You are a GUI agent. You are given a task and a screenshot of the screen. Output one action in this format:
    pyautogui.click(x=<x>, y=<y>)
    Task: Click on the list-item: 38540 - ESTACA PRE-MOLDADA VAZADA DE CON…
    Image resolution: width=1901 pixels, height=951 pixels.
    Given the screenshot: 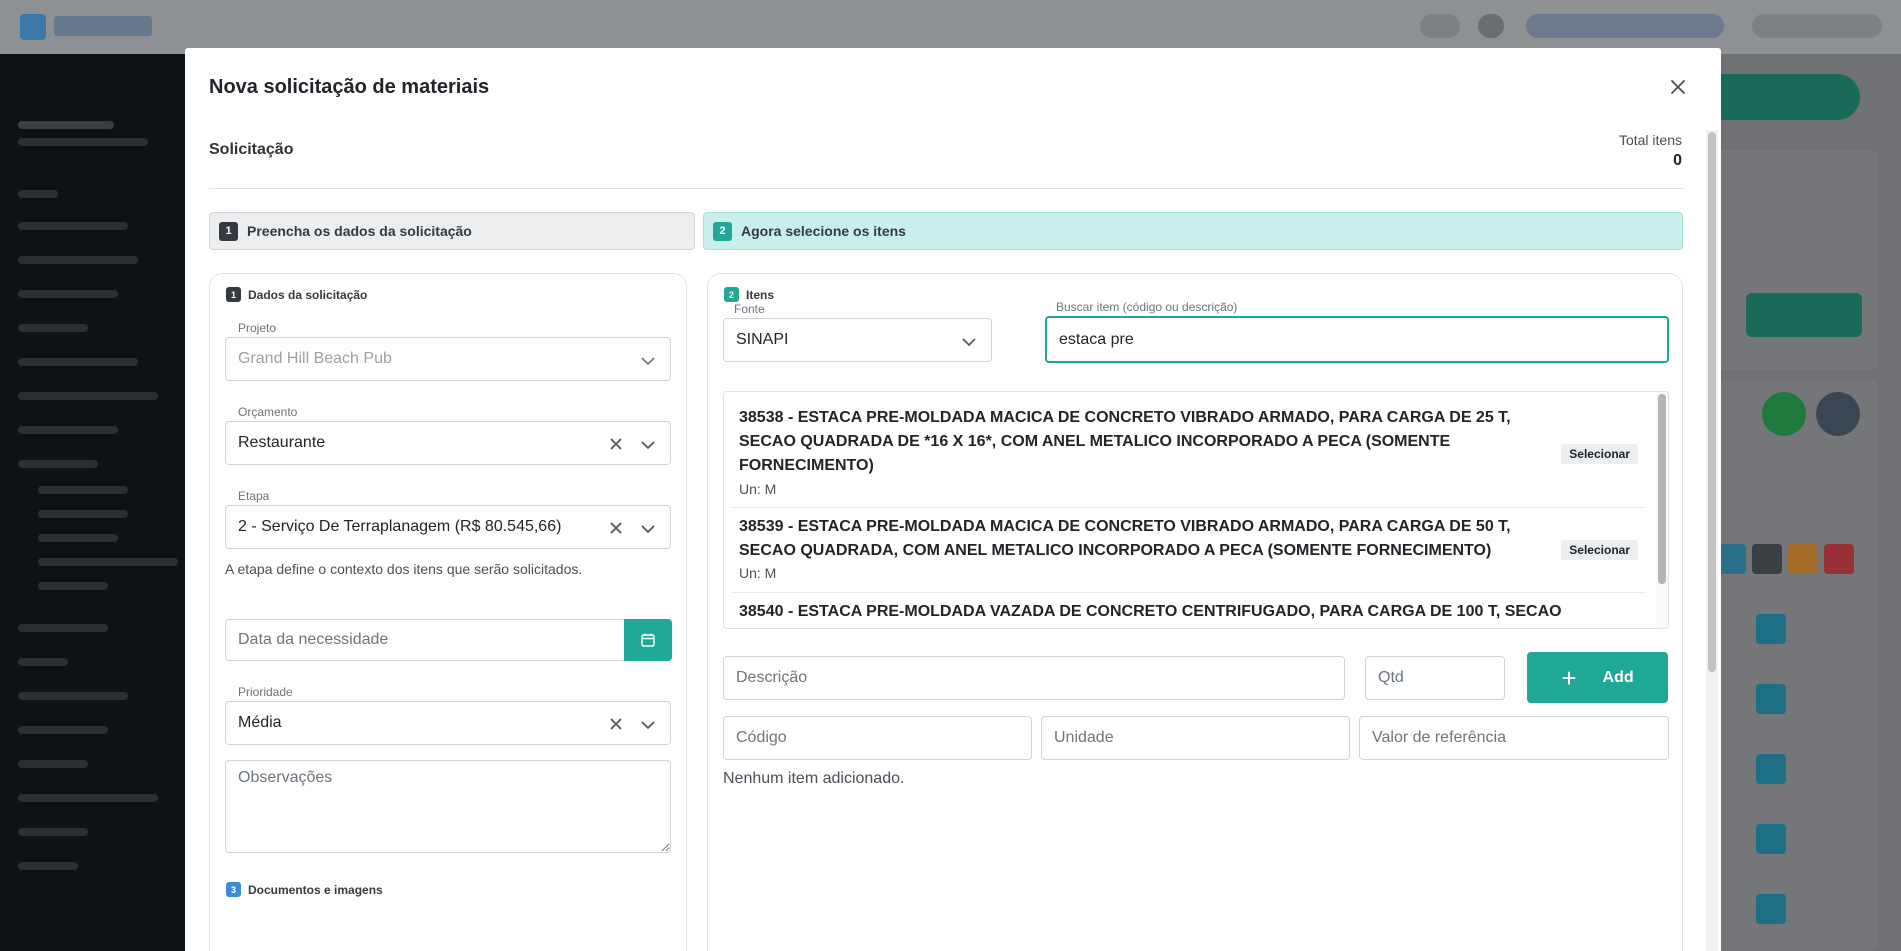 What is the action you would take?
    pyautogui.click(x=1188, y=610)
    